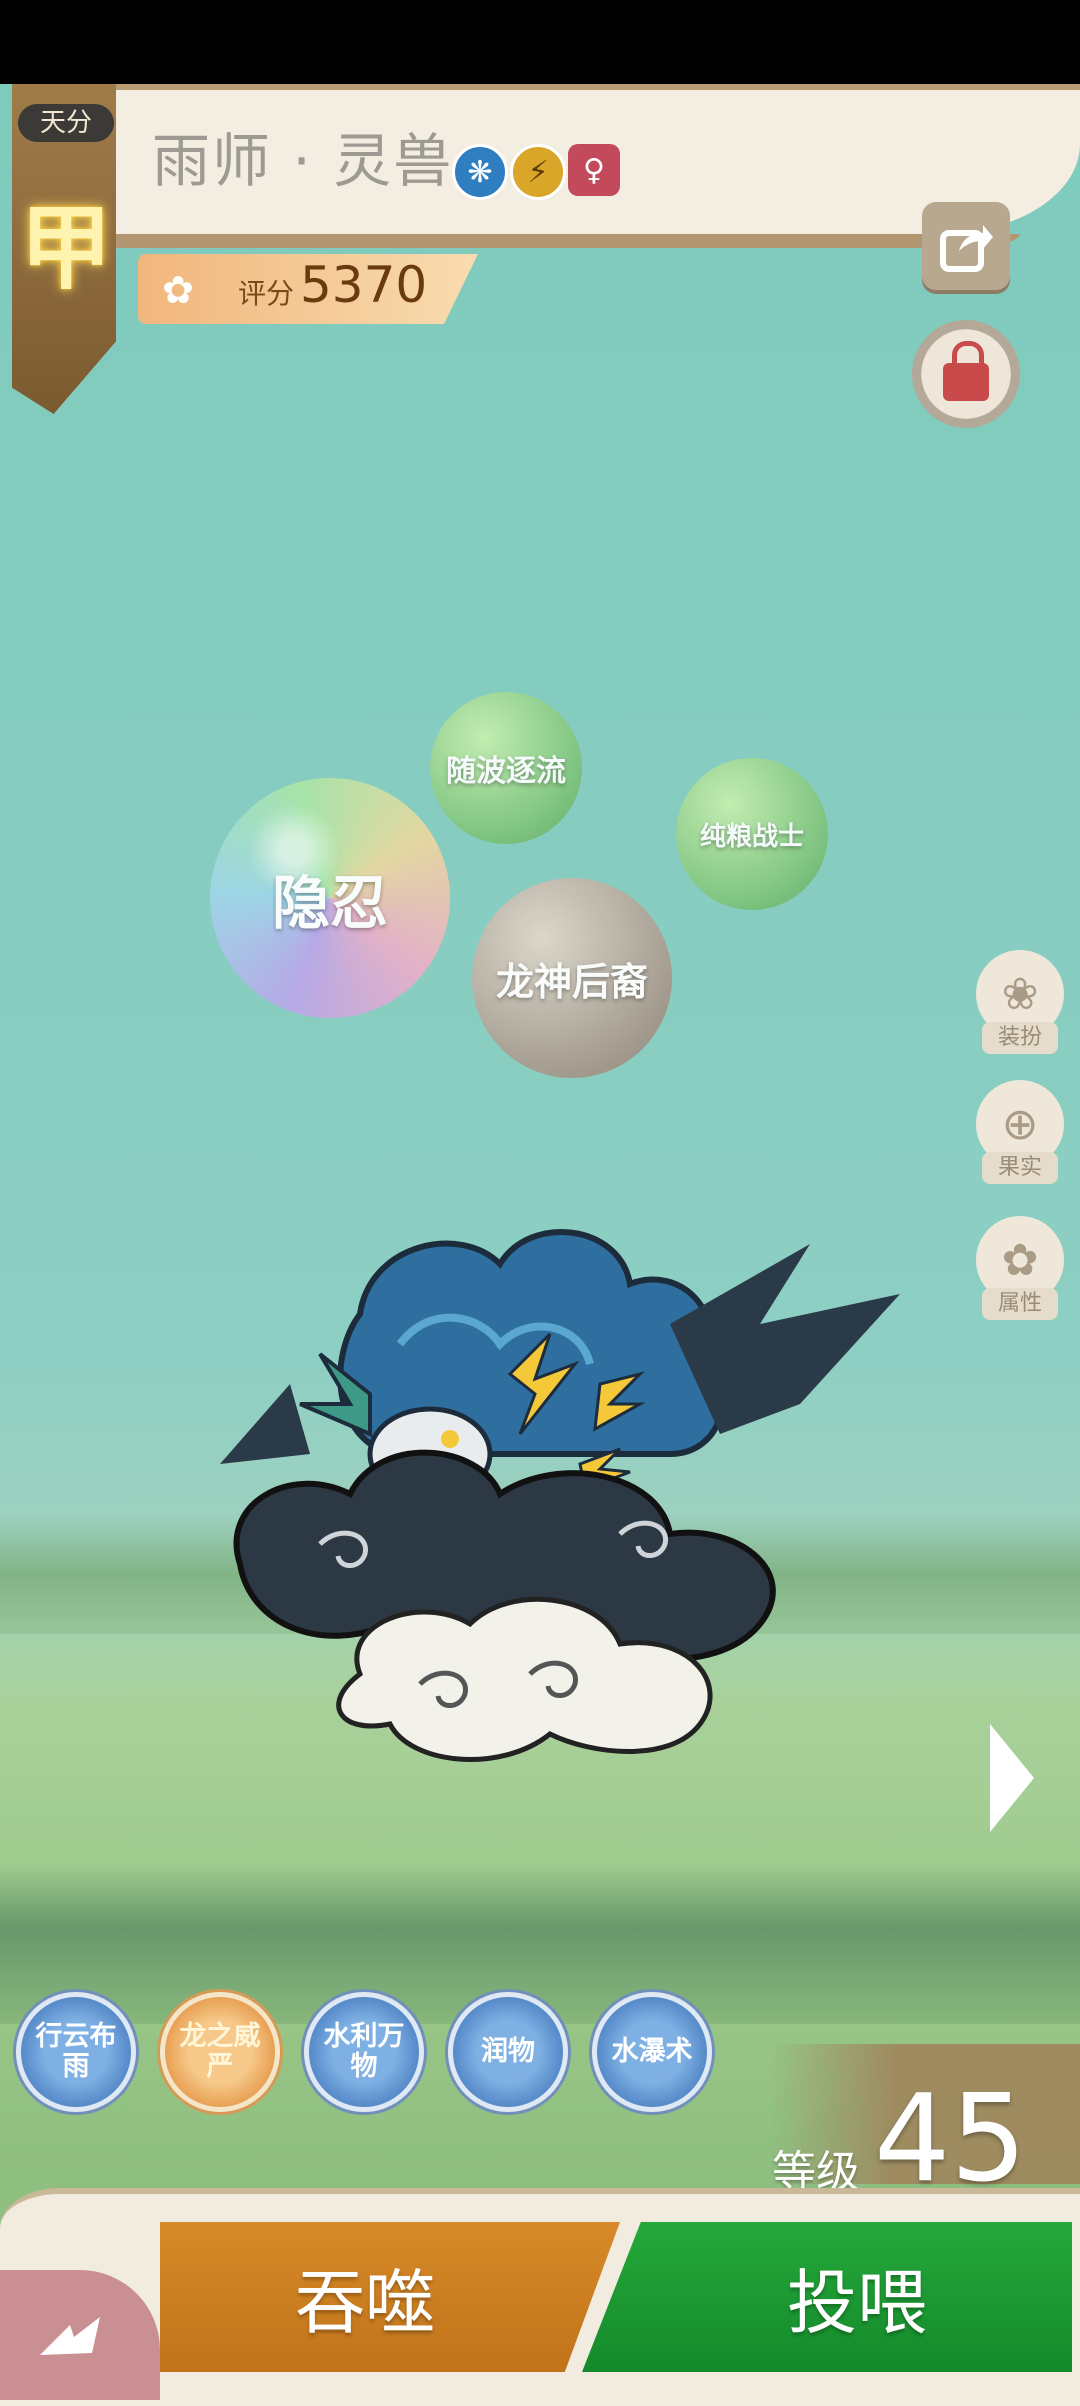  Describe the element at coordinates (594, 170) in the screenshot. I see `female-icon: ♀` at that location.